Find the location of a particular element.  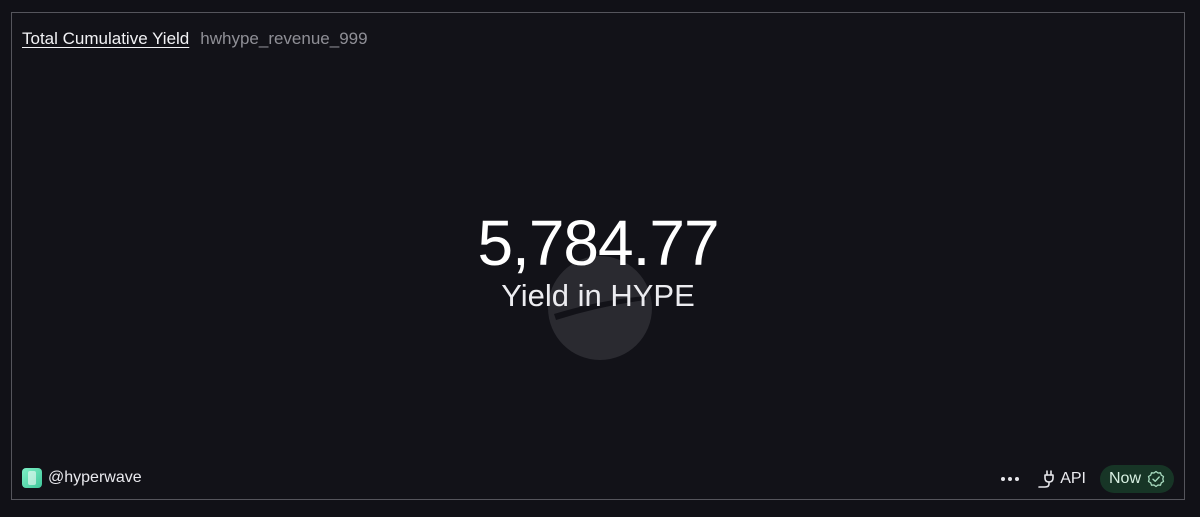

freshness-badge: Now is located at coordinates (1136, 479).